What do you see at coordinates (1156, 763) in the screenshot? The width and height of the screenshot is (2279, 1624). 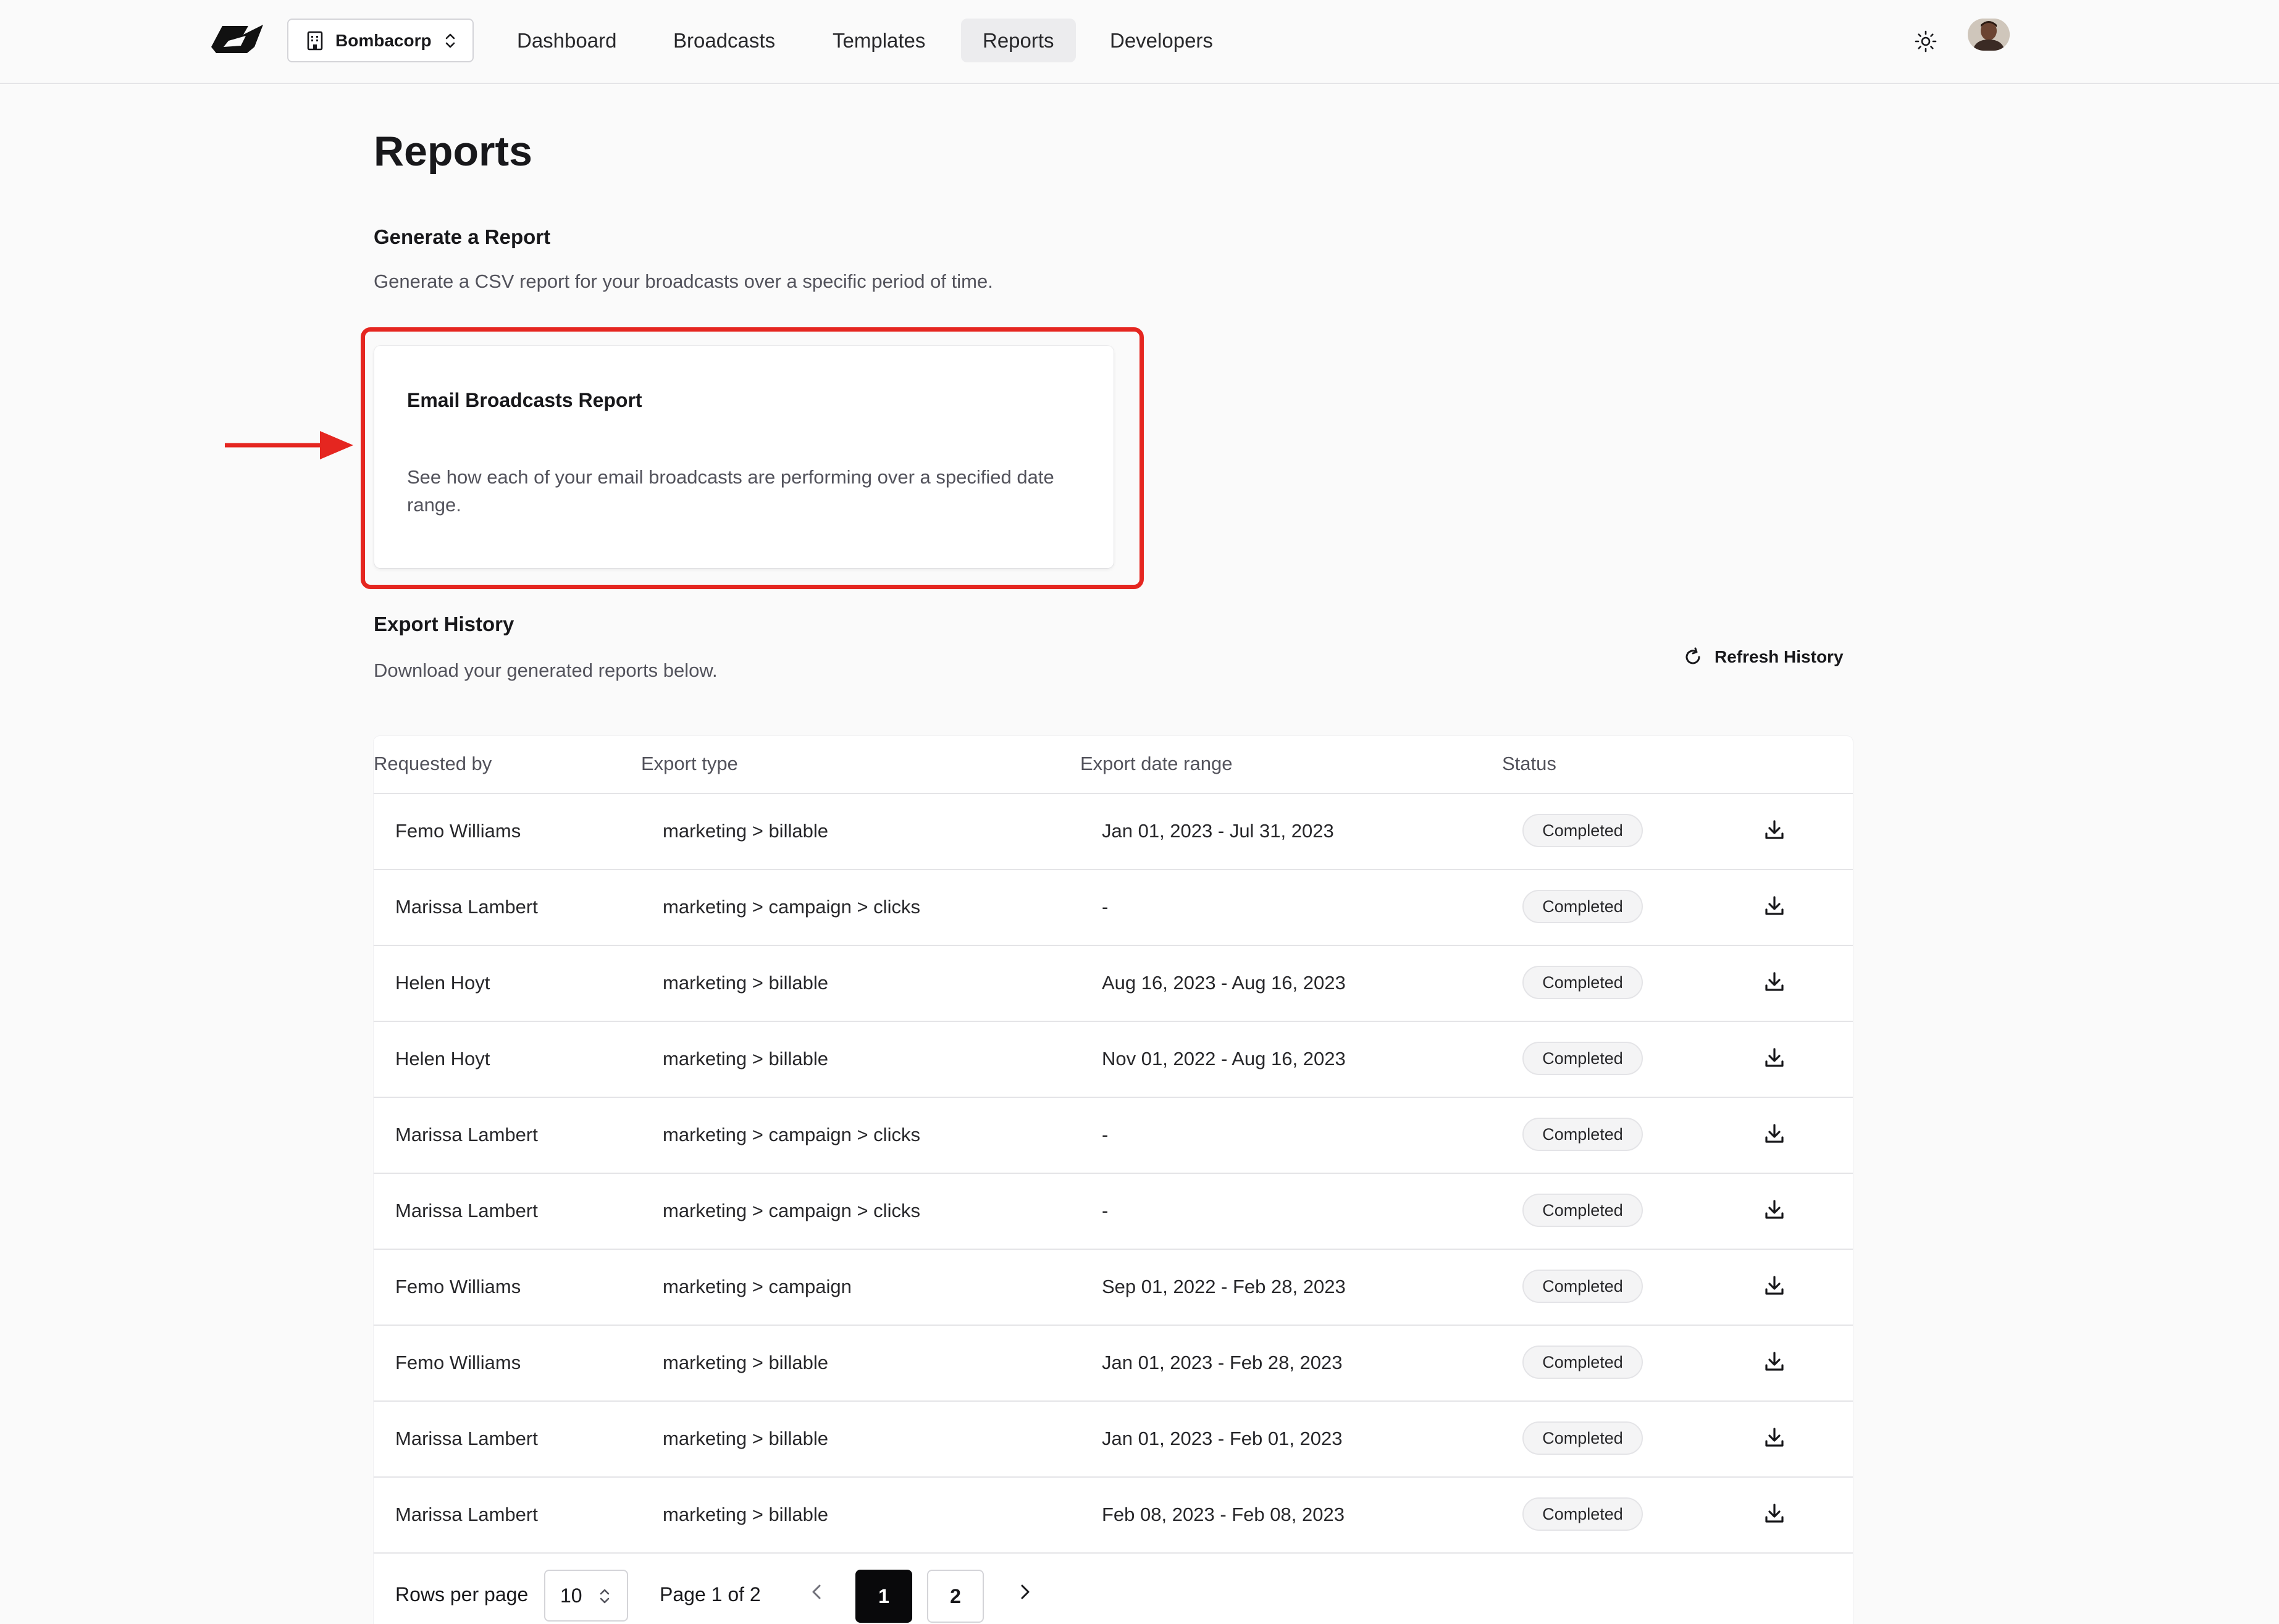 I see `header-export-date-range: Export date range` at bounding box center [1156, 763].